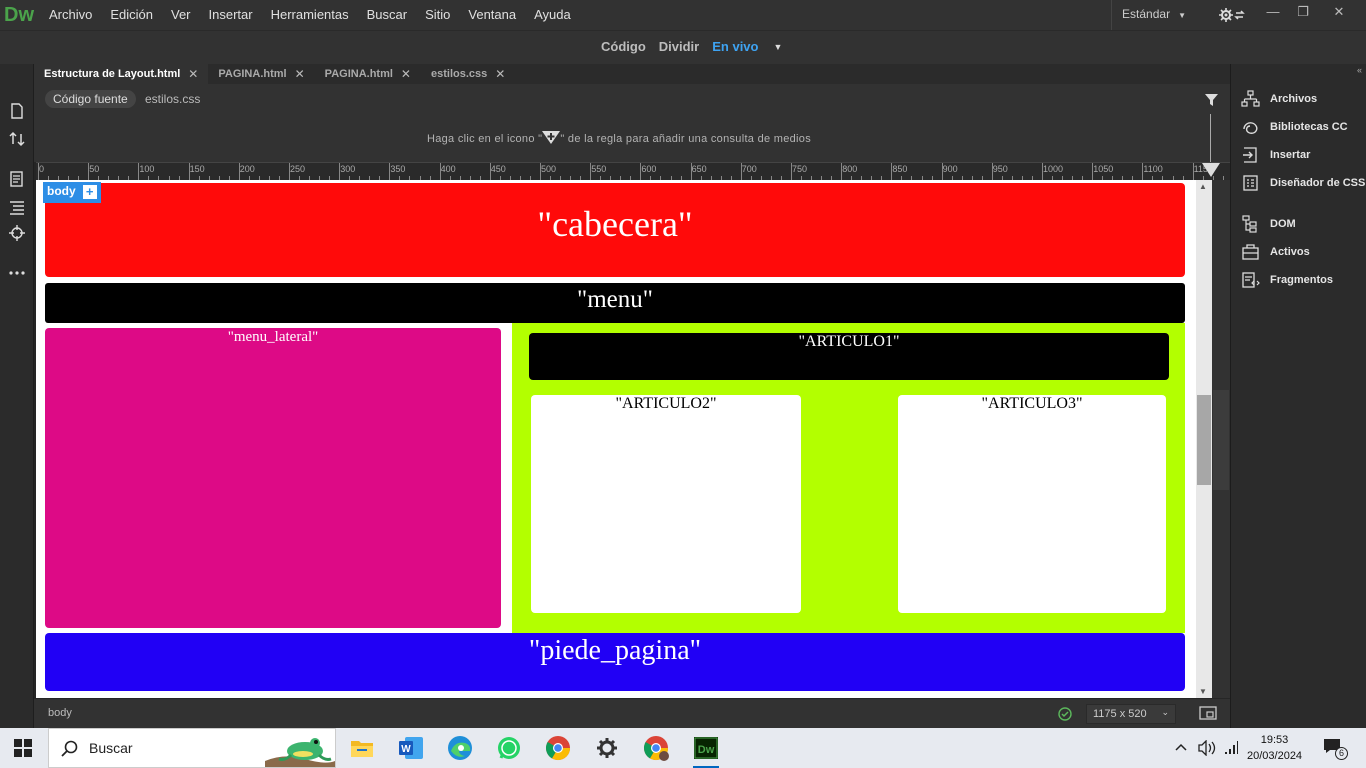 The image size is (1366, 768). Describe the element at coordinates (17, 139) in the screenshot. I see `file-management-icon` at that location.